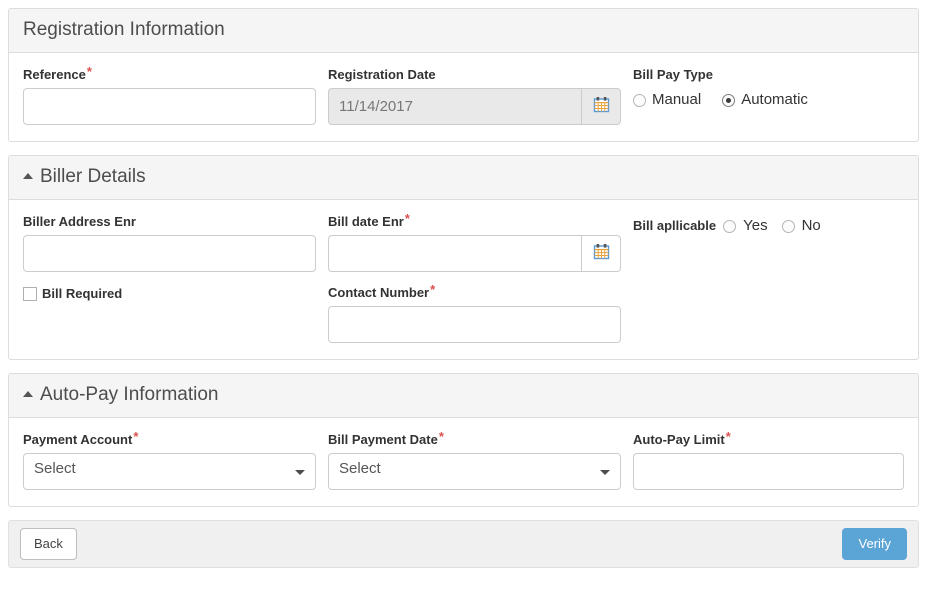 This screenshot has width=927, height=591. I want to click on registration-date-calendar-button, so click(601, 106).